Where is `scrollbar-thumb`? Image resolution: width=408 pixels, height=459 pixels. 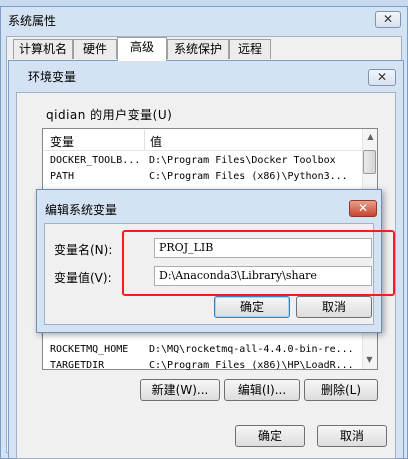 scrollbar-thumb is located at coordinates (369, 162).